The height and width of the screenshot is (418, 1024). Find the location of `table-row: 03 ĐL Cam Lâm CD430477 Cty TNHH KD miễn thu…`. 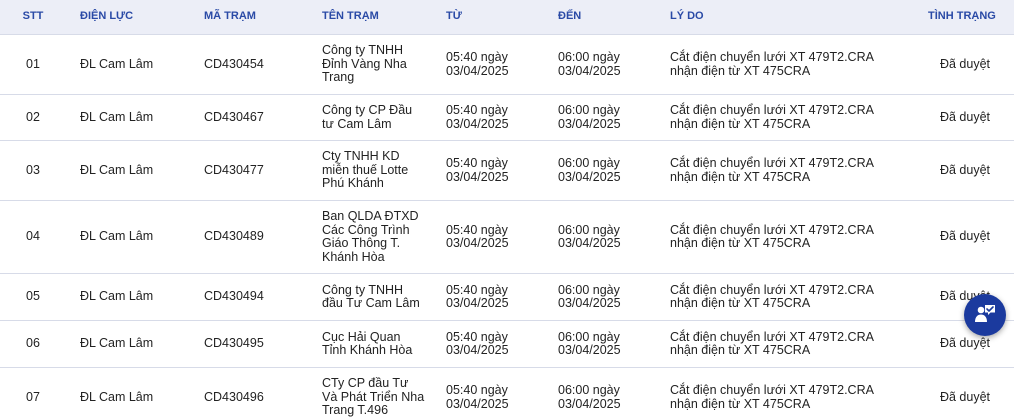

table-row: 03 ĐL Cam Lâm CD430477 Cty TNHH KD miễn thu… is located at coordinates (507, 170).